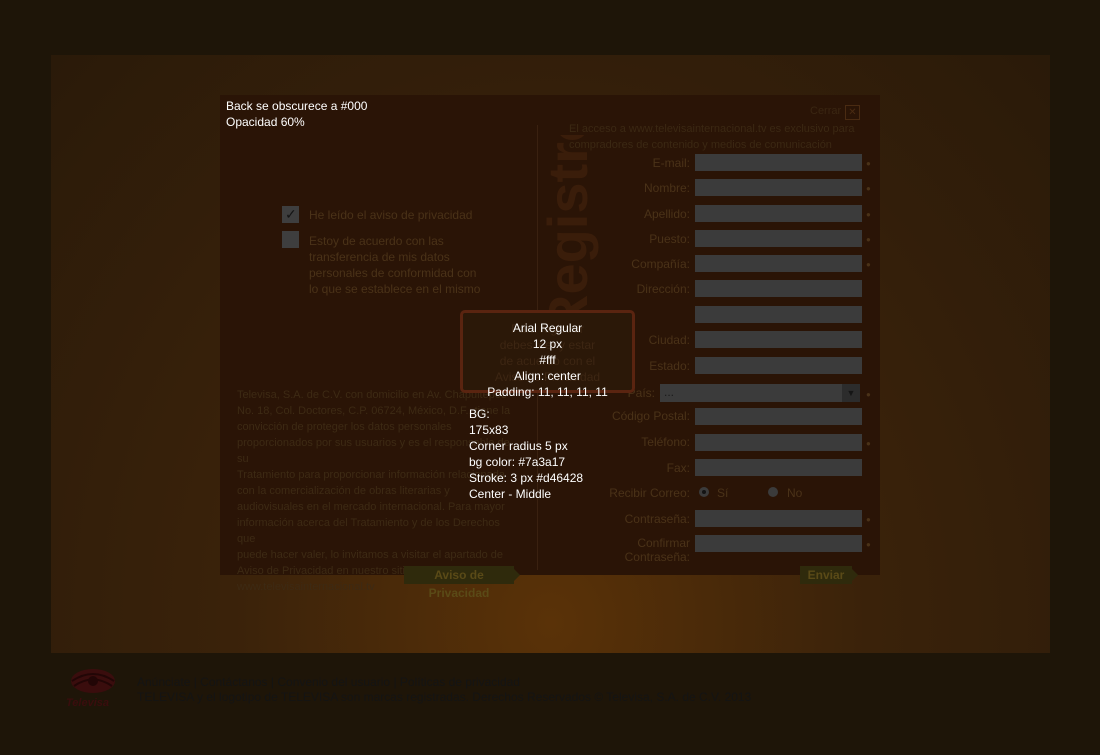 This screenshot has width=1100, height=755. What do you see at coordinates (665, 442) in the screenshot?
I see `phone-label: Teléfono:` at bounding box center [665, 442].